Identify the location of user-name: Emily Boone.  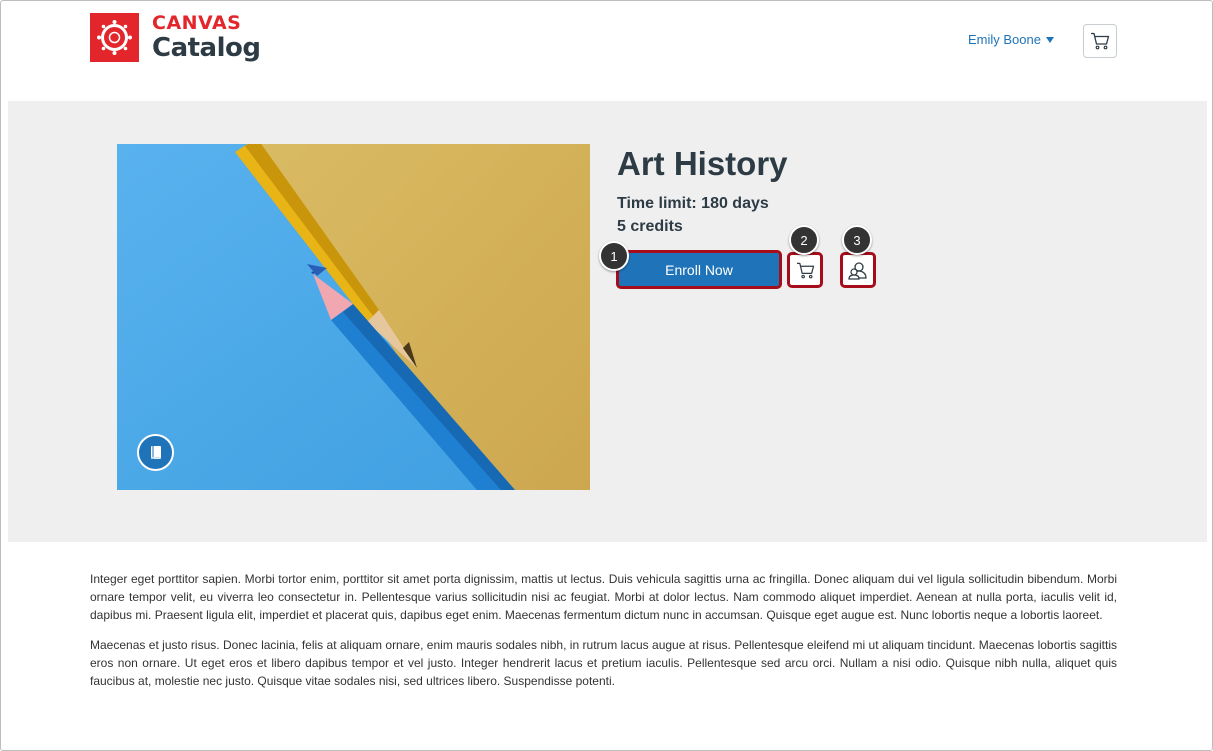
(1004, 39).